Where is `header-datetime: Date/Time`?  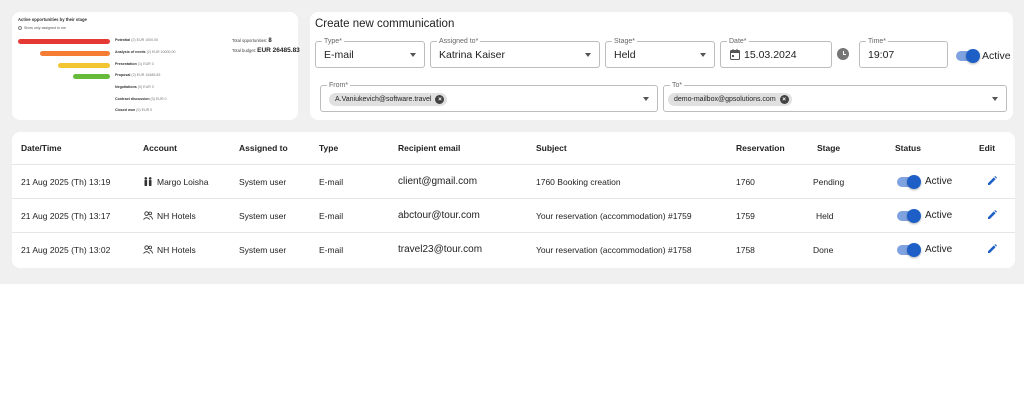 header-datetime: Date/Time is located at coordinates (41, 148).